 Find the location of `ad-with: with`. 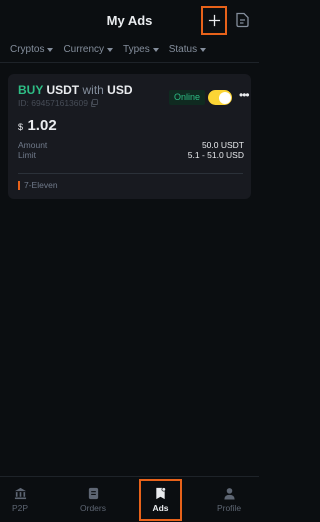

ad-with: with is located at coordinates (93, 90).